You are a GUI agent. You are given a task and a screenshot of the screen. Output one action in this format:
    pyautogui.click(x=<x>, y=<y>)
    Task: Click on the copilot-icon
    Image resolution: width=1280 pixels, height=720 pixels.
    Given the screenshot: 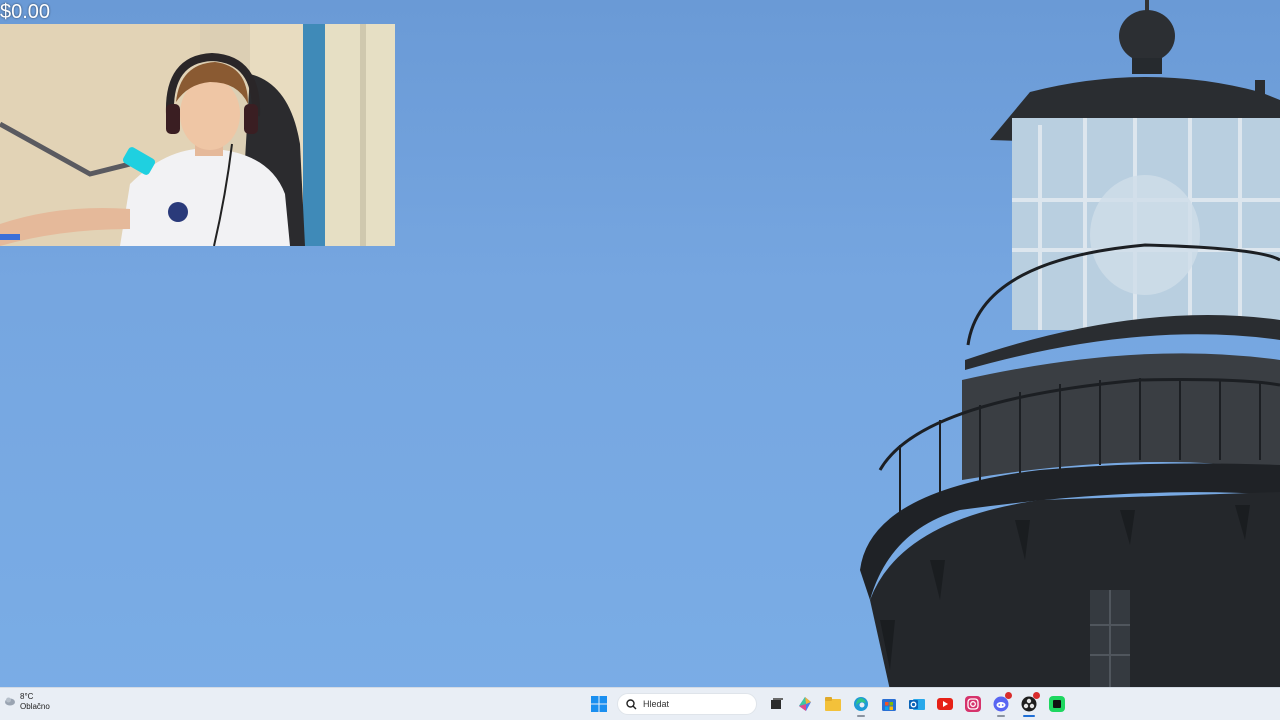 What is the action you would take?
    pyautogui.click(x=805, y=704)
    